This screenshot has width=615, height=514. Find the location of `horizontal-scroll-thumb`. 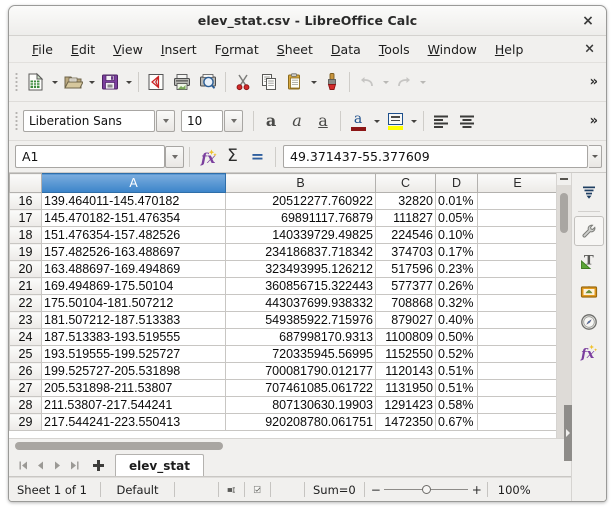

horizontal-scroll-thumb is located at coordinates (119, 446).